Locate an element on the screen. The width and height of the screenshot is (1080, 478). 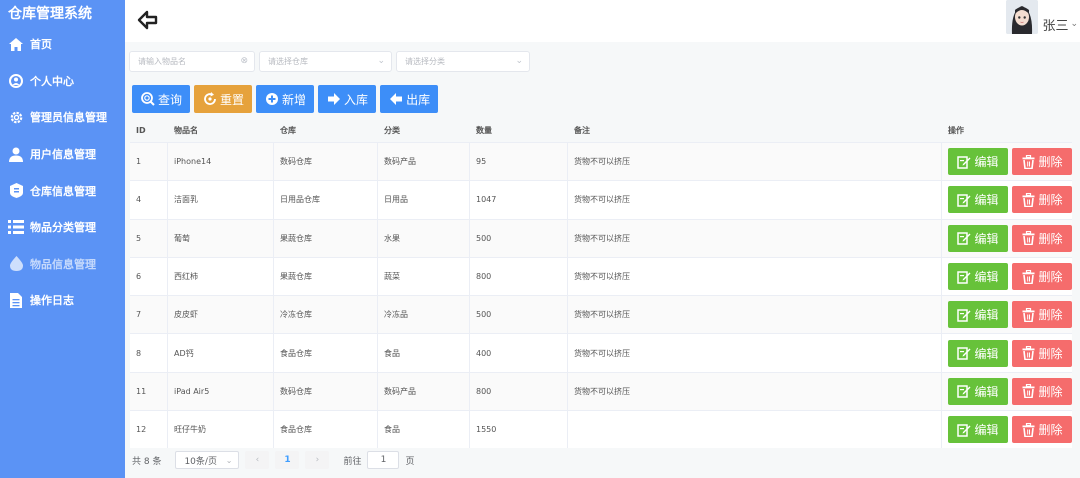
cell-name: 皮皮虾 is located at coordinates (221, 315).